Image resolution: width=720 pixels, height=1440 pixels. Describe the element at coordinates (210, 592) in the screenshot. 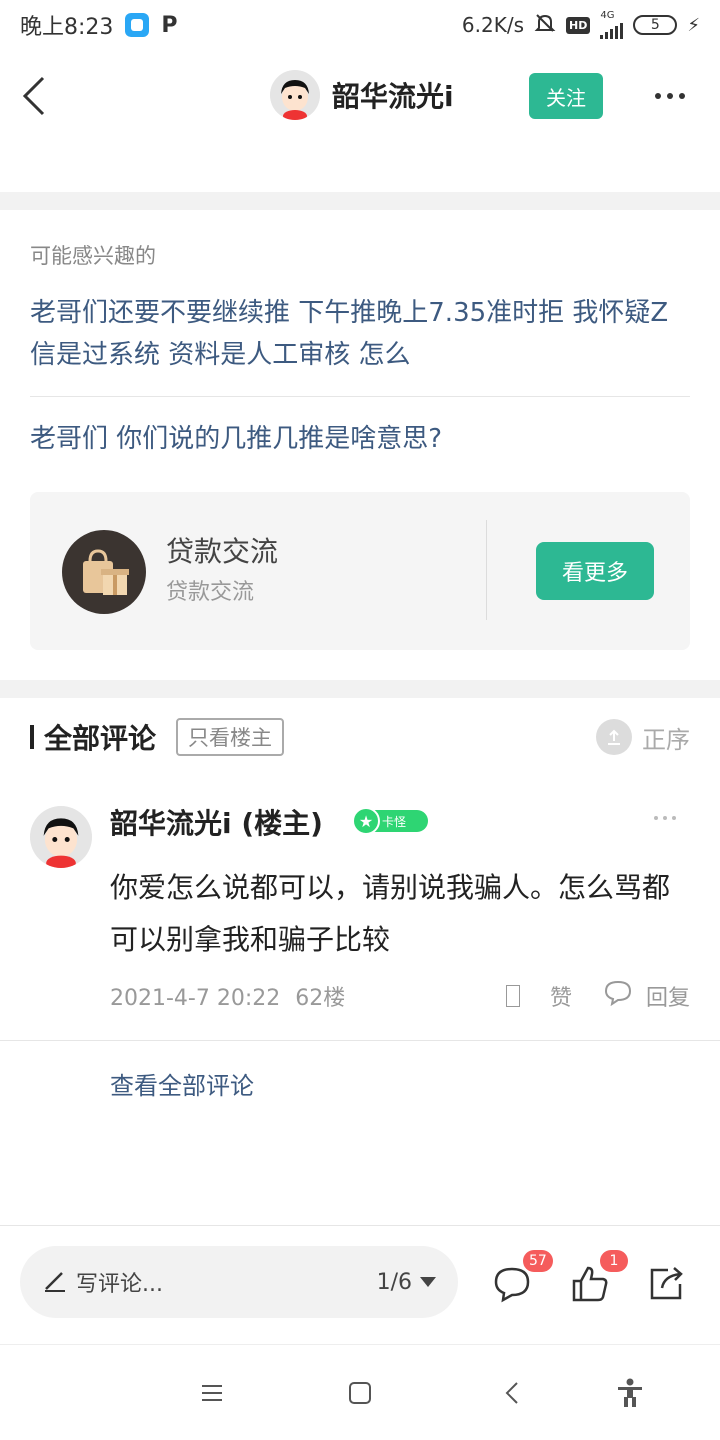

I see `forum-subtitle: 贷款交流` at that location.